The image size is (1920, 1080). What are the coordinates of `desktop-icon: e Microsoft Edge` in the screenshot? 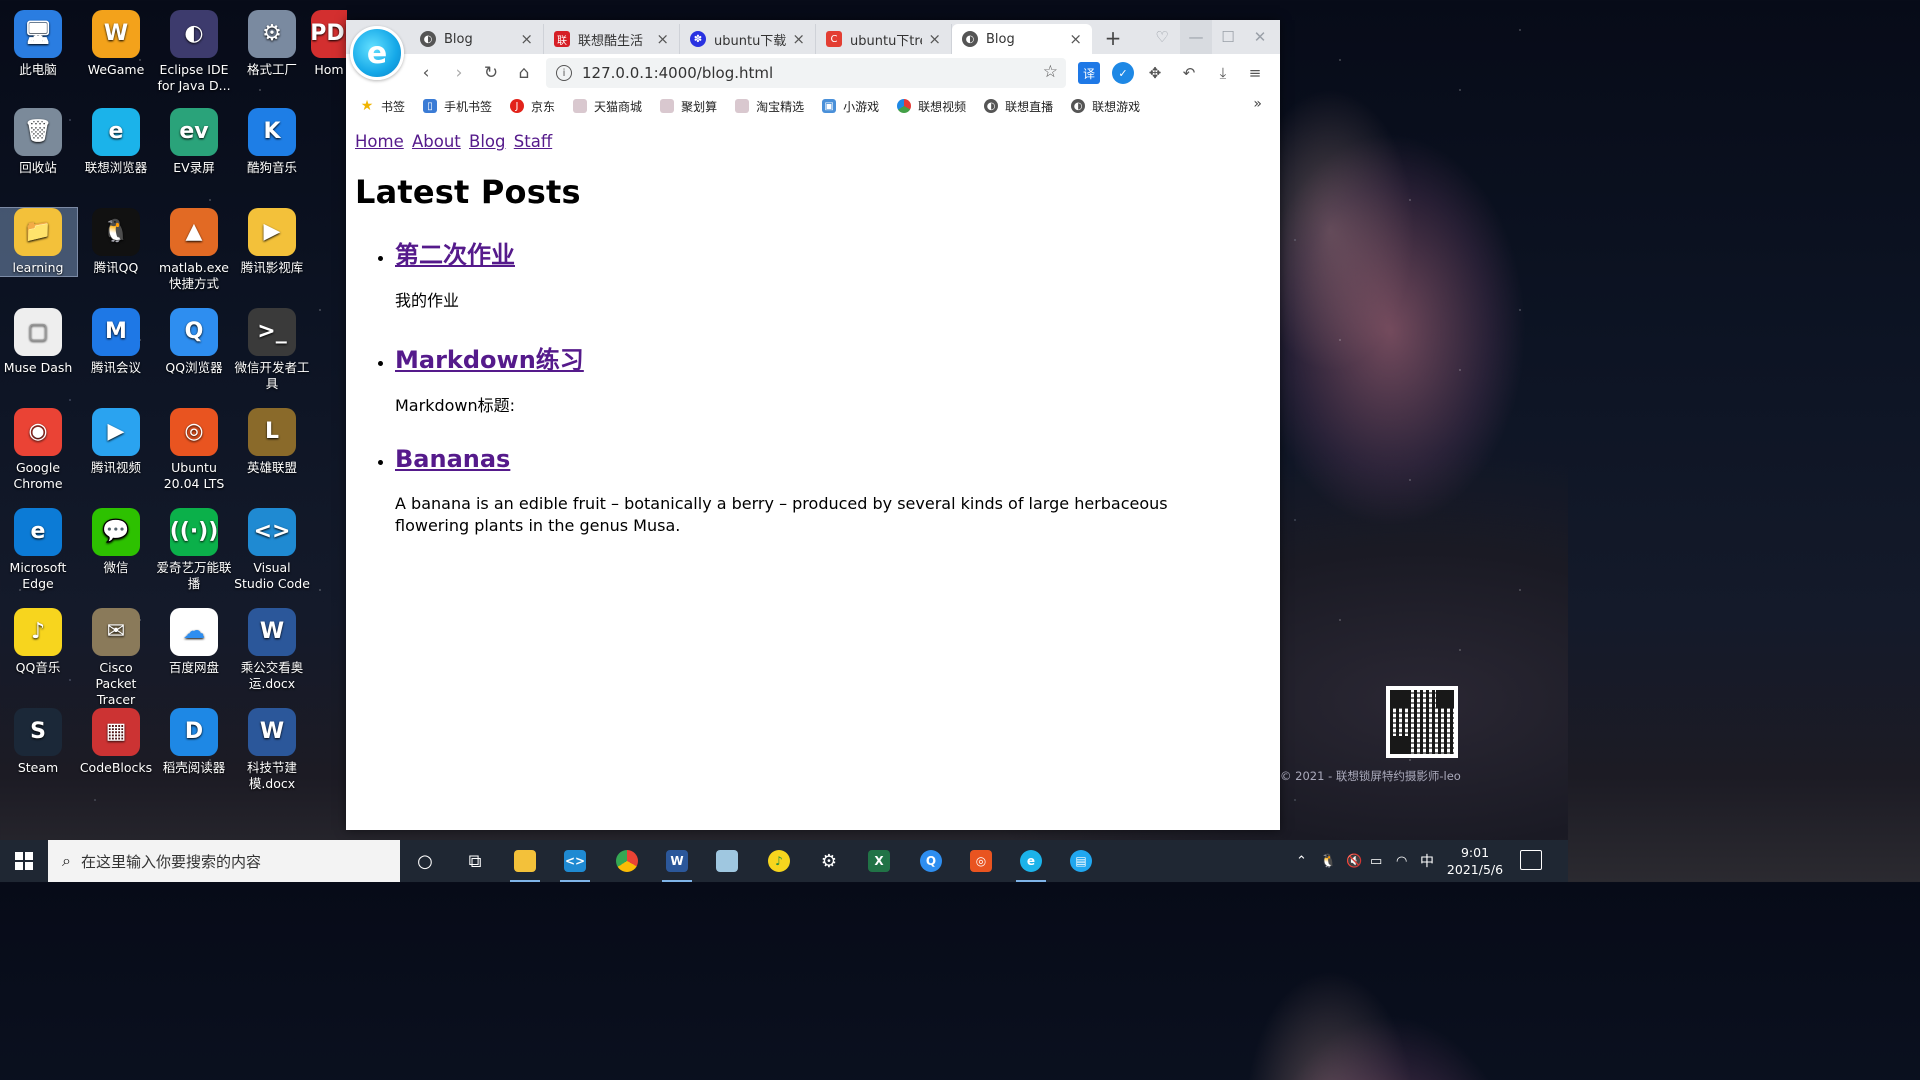 It's located at (38, 550).